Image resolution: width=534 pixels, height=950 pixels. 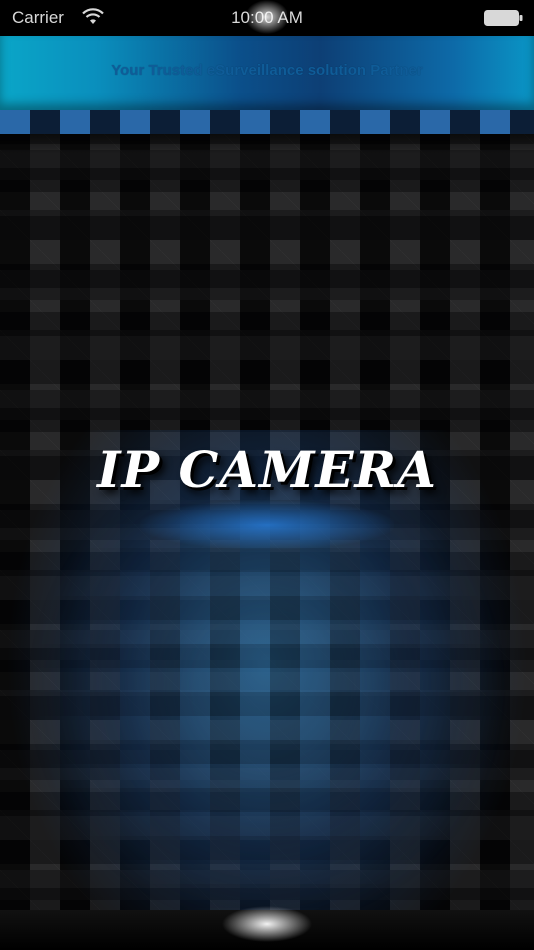 What do you see at coordinates (267, 144) in the screenshot?
I see `tile-strip-shadow` at bounding box center [267, 144].